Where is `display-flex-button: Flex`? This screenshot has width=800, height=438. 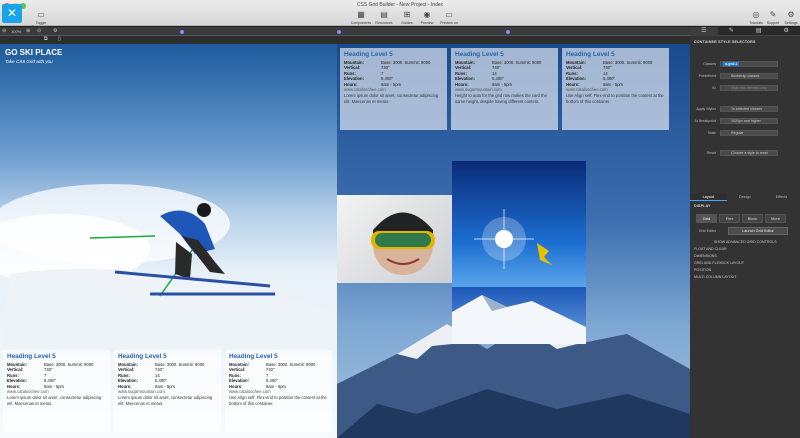
display-flex-button: Flex is located at coordinates (729, 218).